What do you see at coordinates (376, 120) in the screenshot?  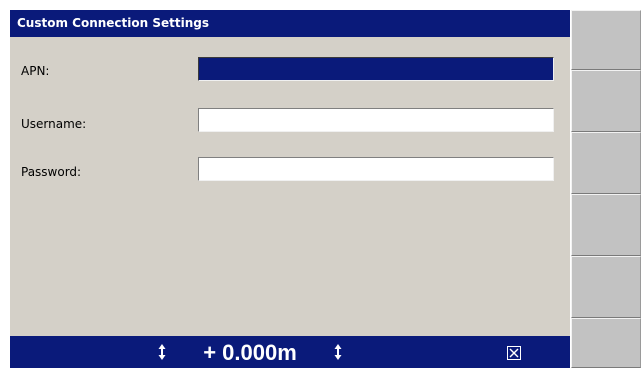 I see `username-field` at bounding box center [376, 120].